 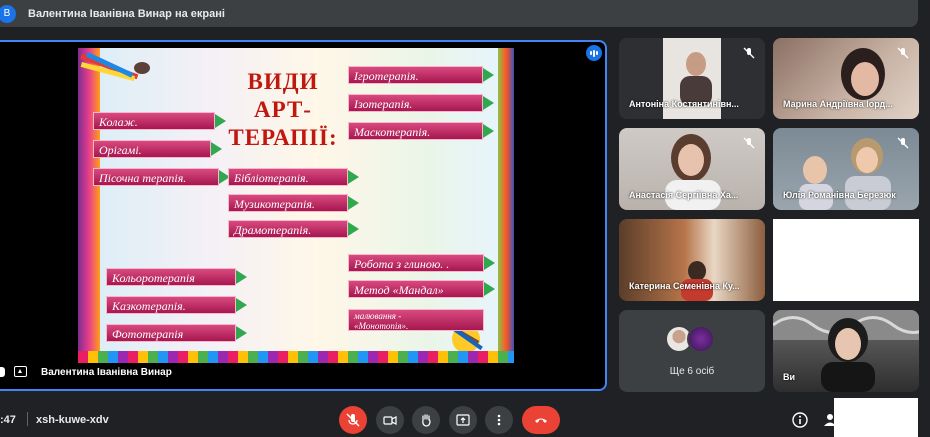 I want to click on slide-title-line: ТЕРАПІЇ:, so click(x=283, y=137).